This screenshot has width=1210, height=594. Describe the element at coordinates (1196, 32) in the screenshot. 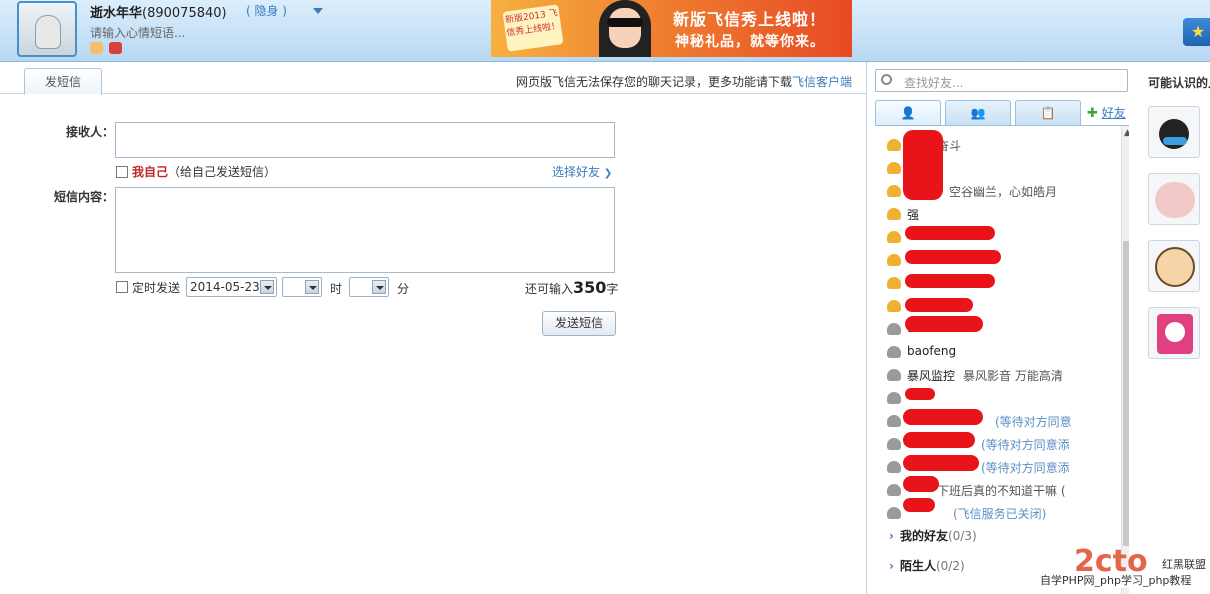

I see `star-icon: ★` at that location.